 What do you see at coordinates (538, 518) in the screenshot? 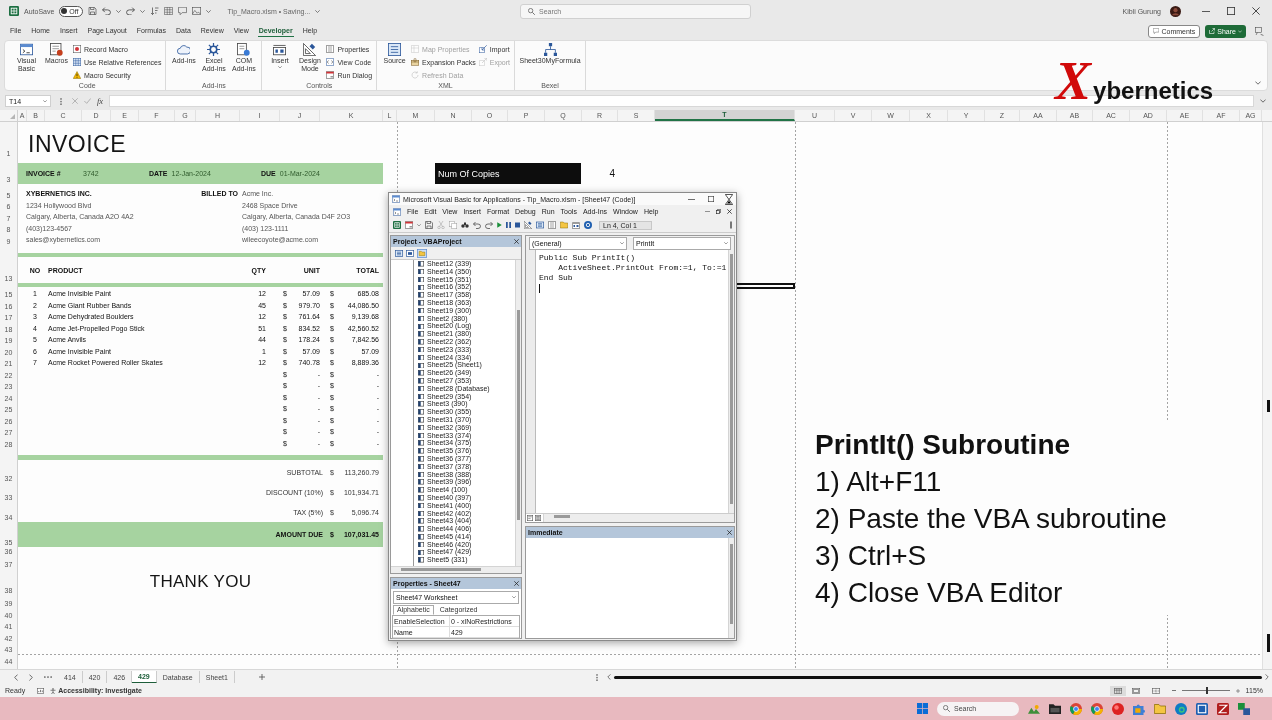
I see `list-document-icon` at bounding box center [538, 518].